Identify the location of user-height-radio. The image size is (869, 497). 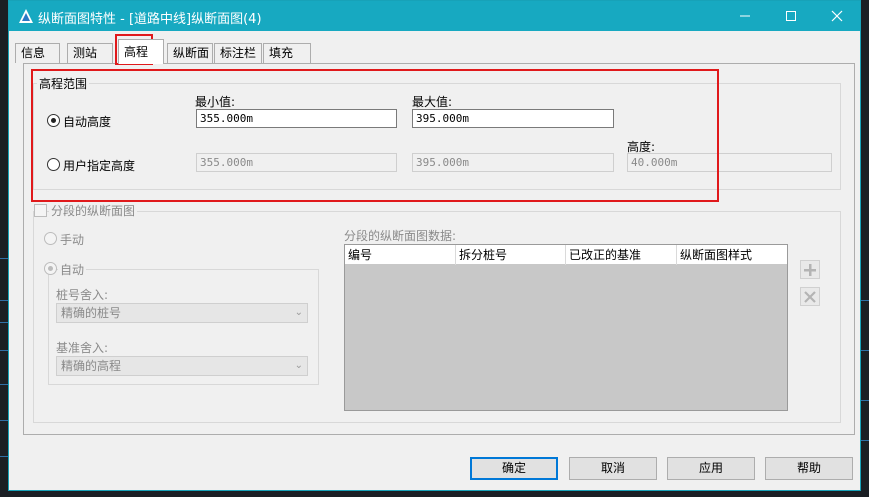
(53, 164).